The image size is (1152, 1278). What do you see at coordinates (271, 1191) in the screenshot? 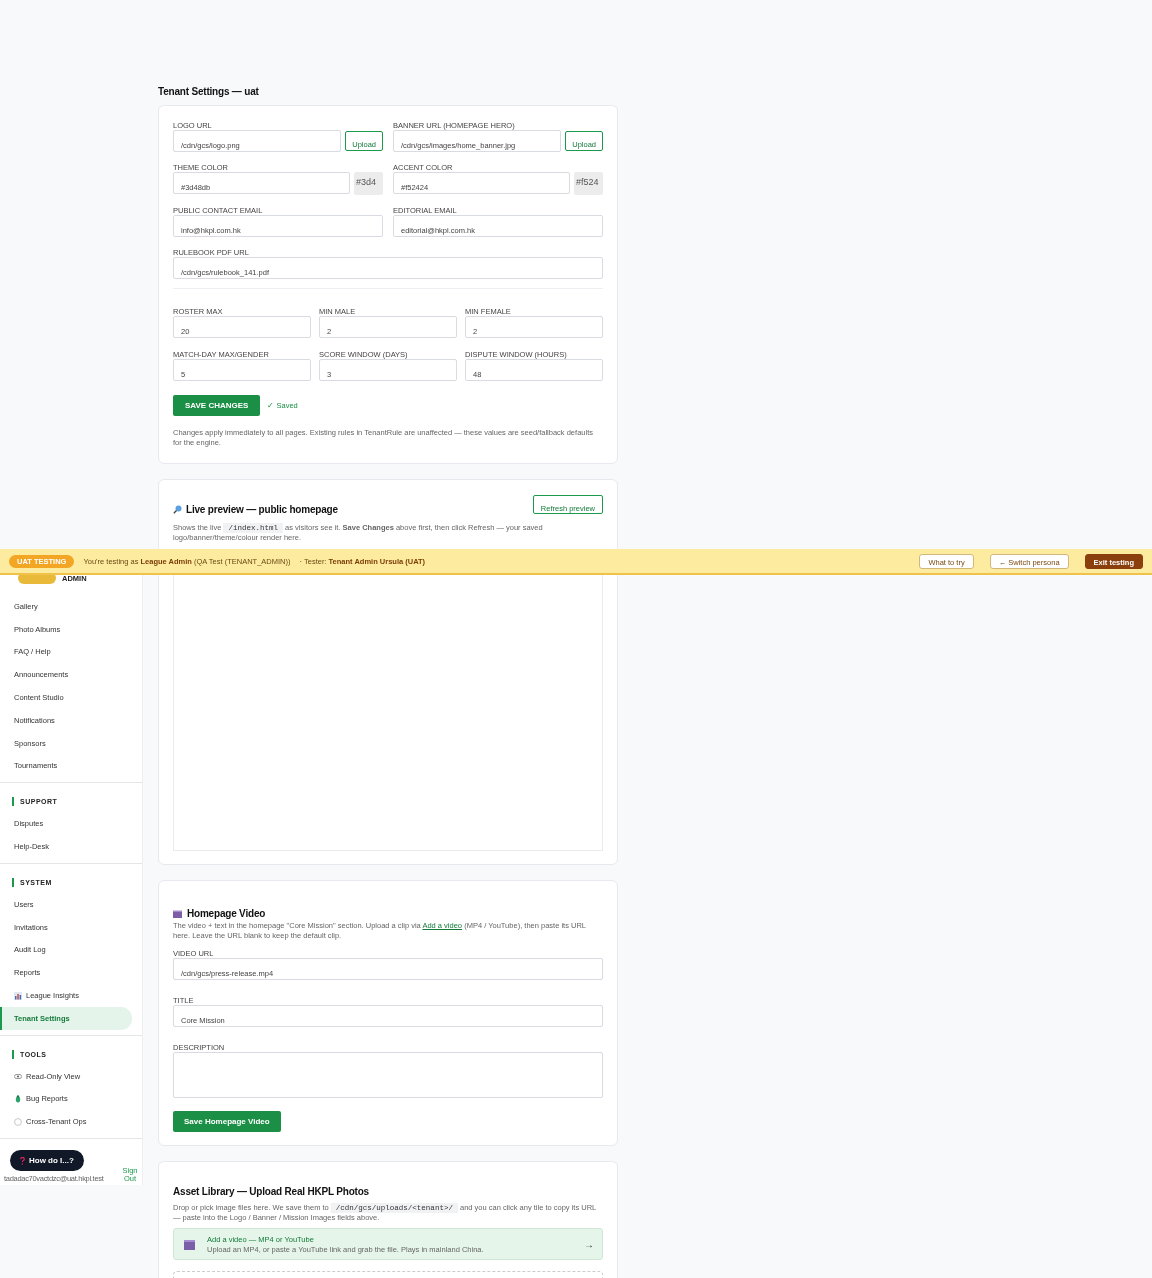
I see `asset-library-title: Asset Library — Upload Real HKPL Photos` at bounding box center [271, 1191].